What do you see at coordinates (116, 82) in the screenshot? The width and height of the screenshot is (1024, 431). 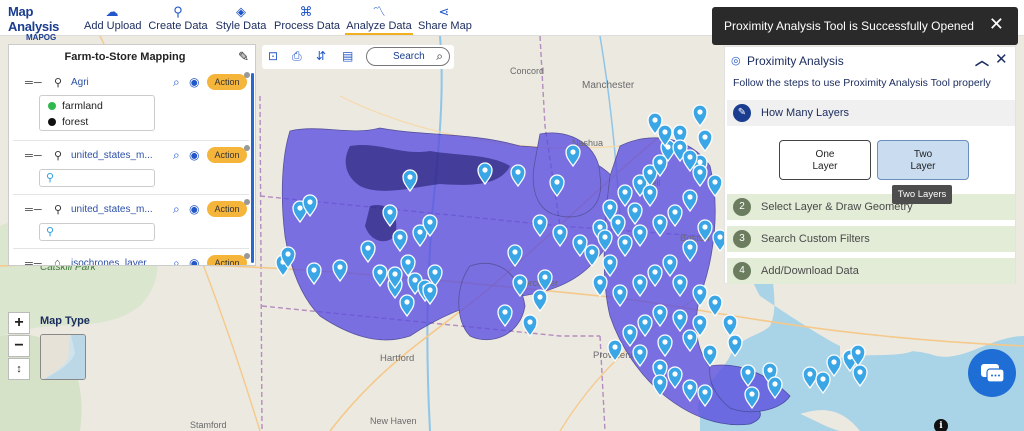 I see `layer-name: Agri` at bounding box center [116, 82].